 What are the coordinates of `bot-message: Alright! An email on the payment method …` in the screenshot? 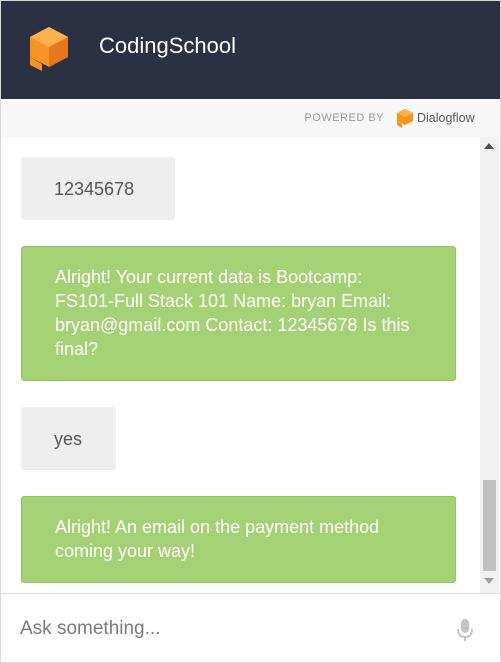 It's located at (238, 539).